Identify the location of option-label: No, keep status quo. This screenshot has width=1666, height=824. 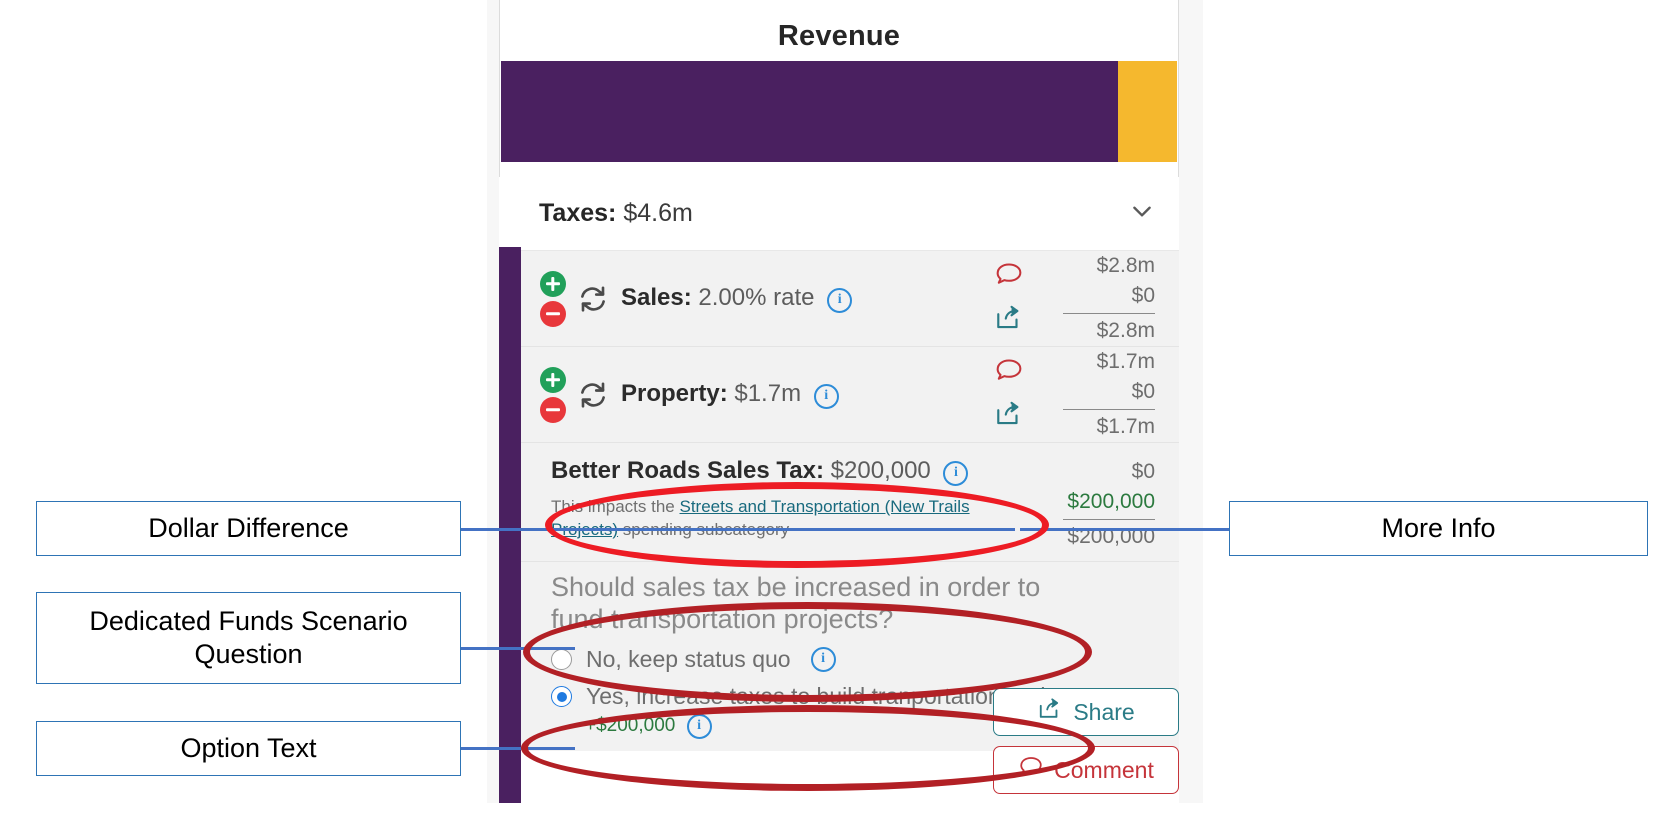
(688, 659).